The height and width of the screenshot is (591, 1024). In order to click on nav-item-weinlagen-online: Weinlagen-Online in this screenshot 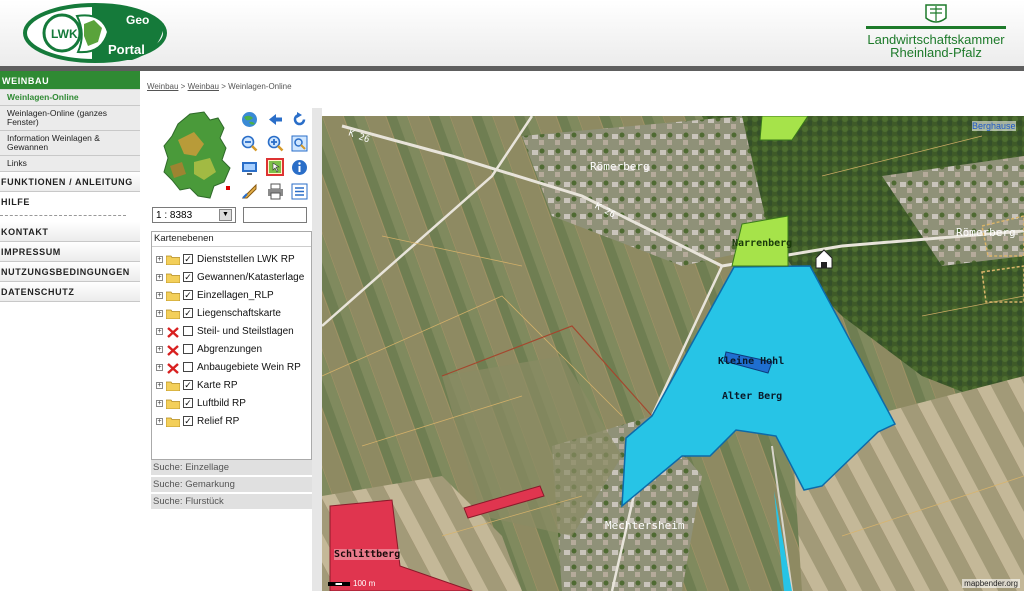, I will do `click(70, 98)`.